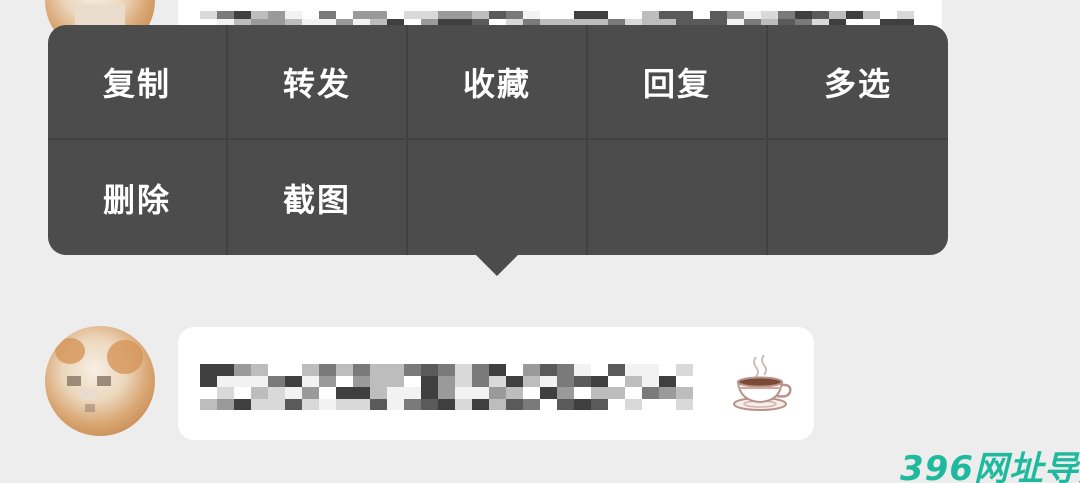  I want to click on multi-select-menu-item: 多选, so click(858, 82).